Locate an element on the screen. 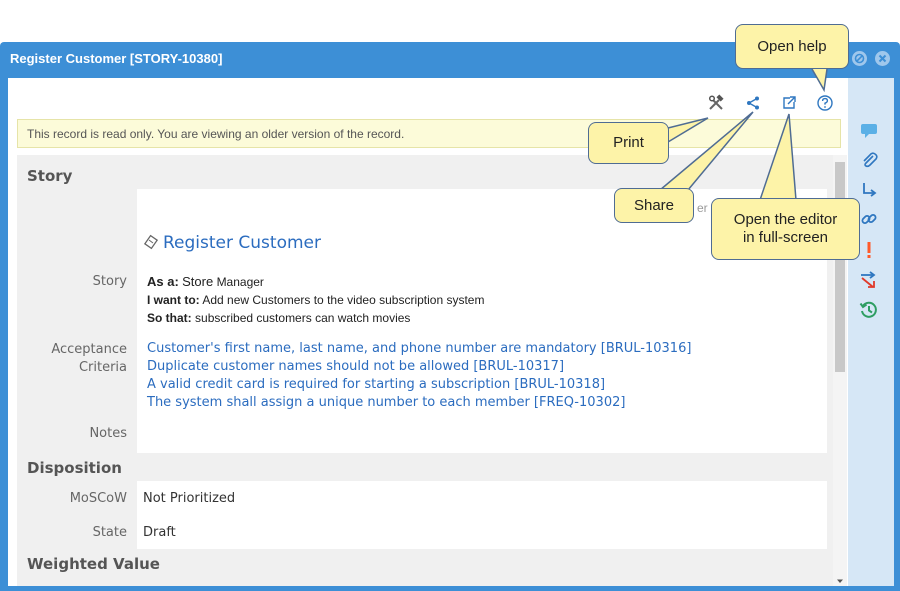  help-icon is located at coordinates (825, 103).